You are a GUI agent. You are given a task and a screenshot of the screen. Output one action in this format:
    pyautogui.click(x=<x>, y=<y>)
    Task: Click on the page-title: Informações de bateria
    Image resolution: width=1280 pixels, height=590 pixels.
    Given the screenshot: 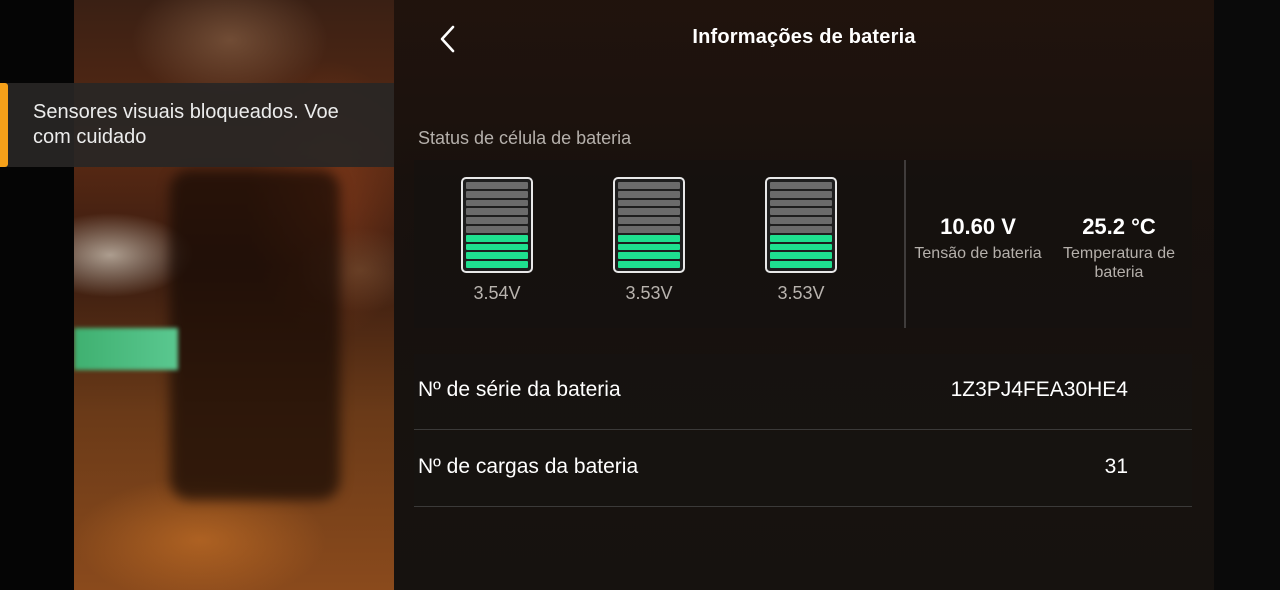 What is the action you would take?
    pyautogui.click(x=804, y=37)
    